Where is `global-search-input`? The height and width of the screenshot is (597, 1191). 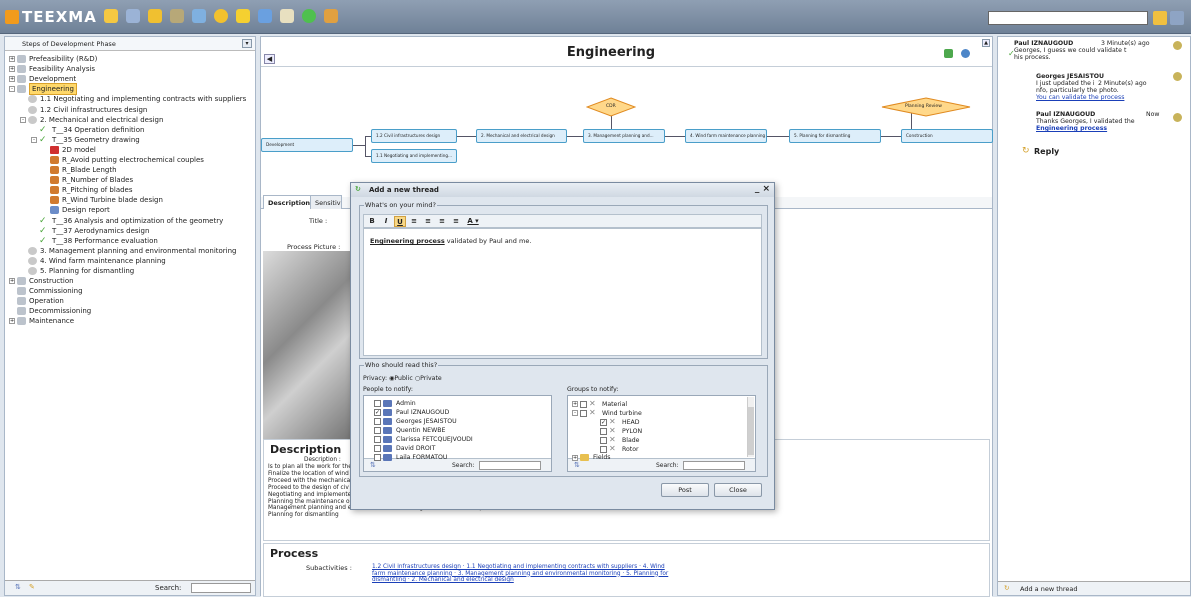
global-search-input is located at coordinates (1068, 18).